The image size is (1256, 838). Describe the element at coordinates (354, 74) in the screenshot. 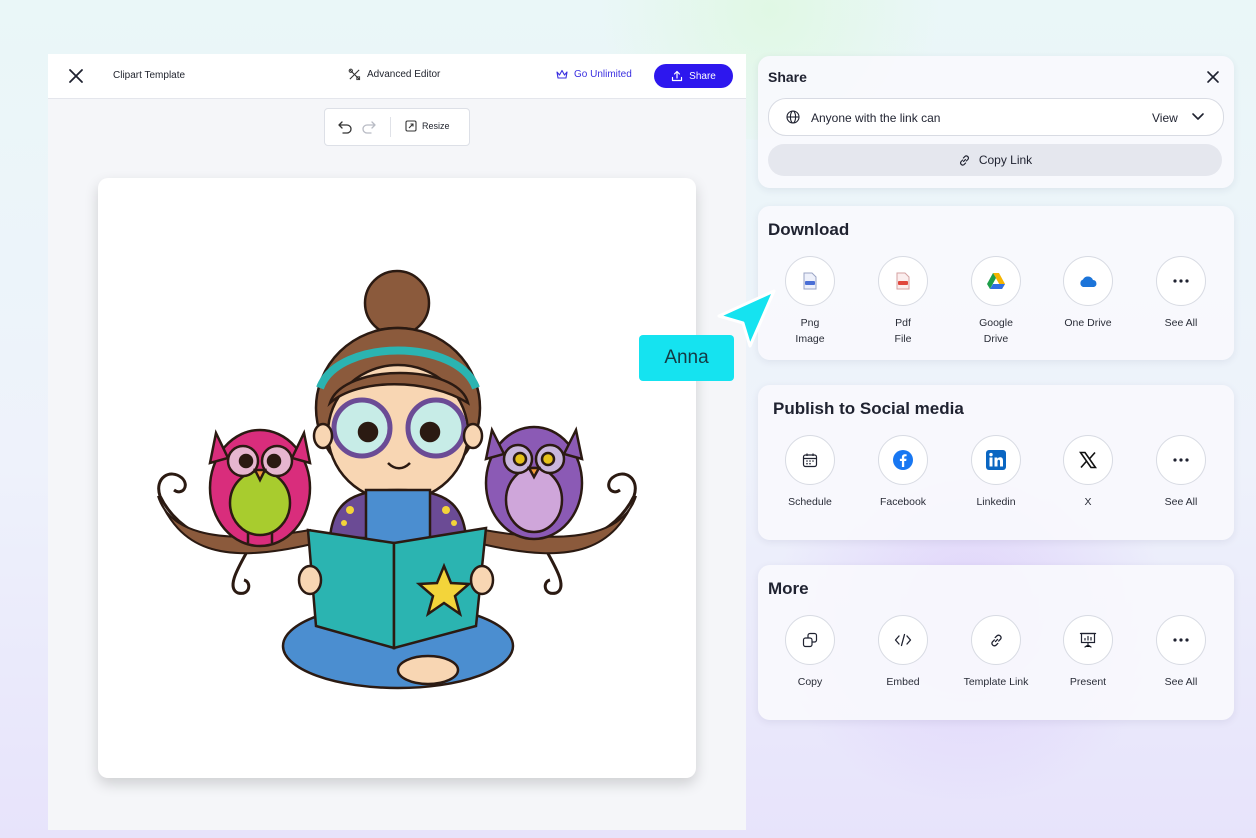

I see `tools-icon` at that location.